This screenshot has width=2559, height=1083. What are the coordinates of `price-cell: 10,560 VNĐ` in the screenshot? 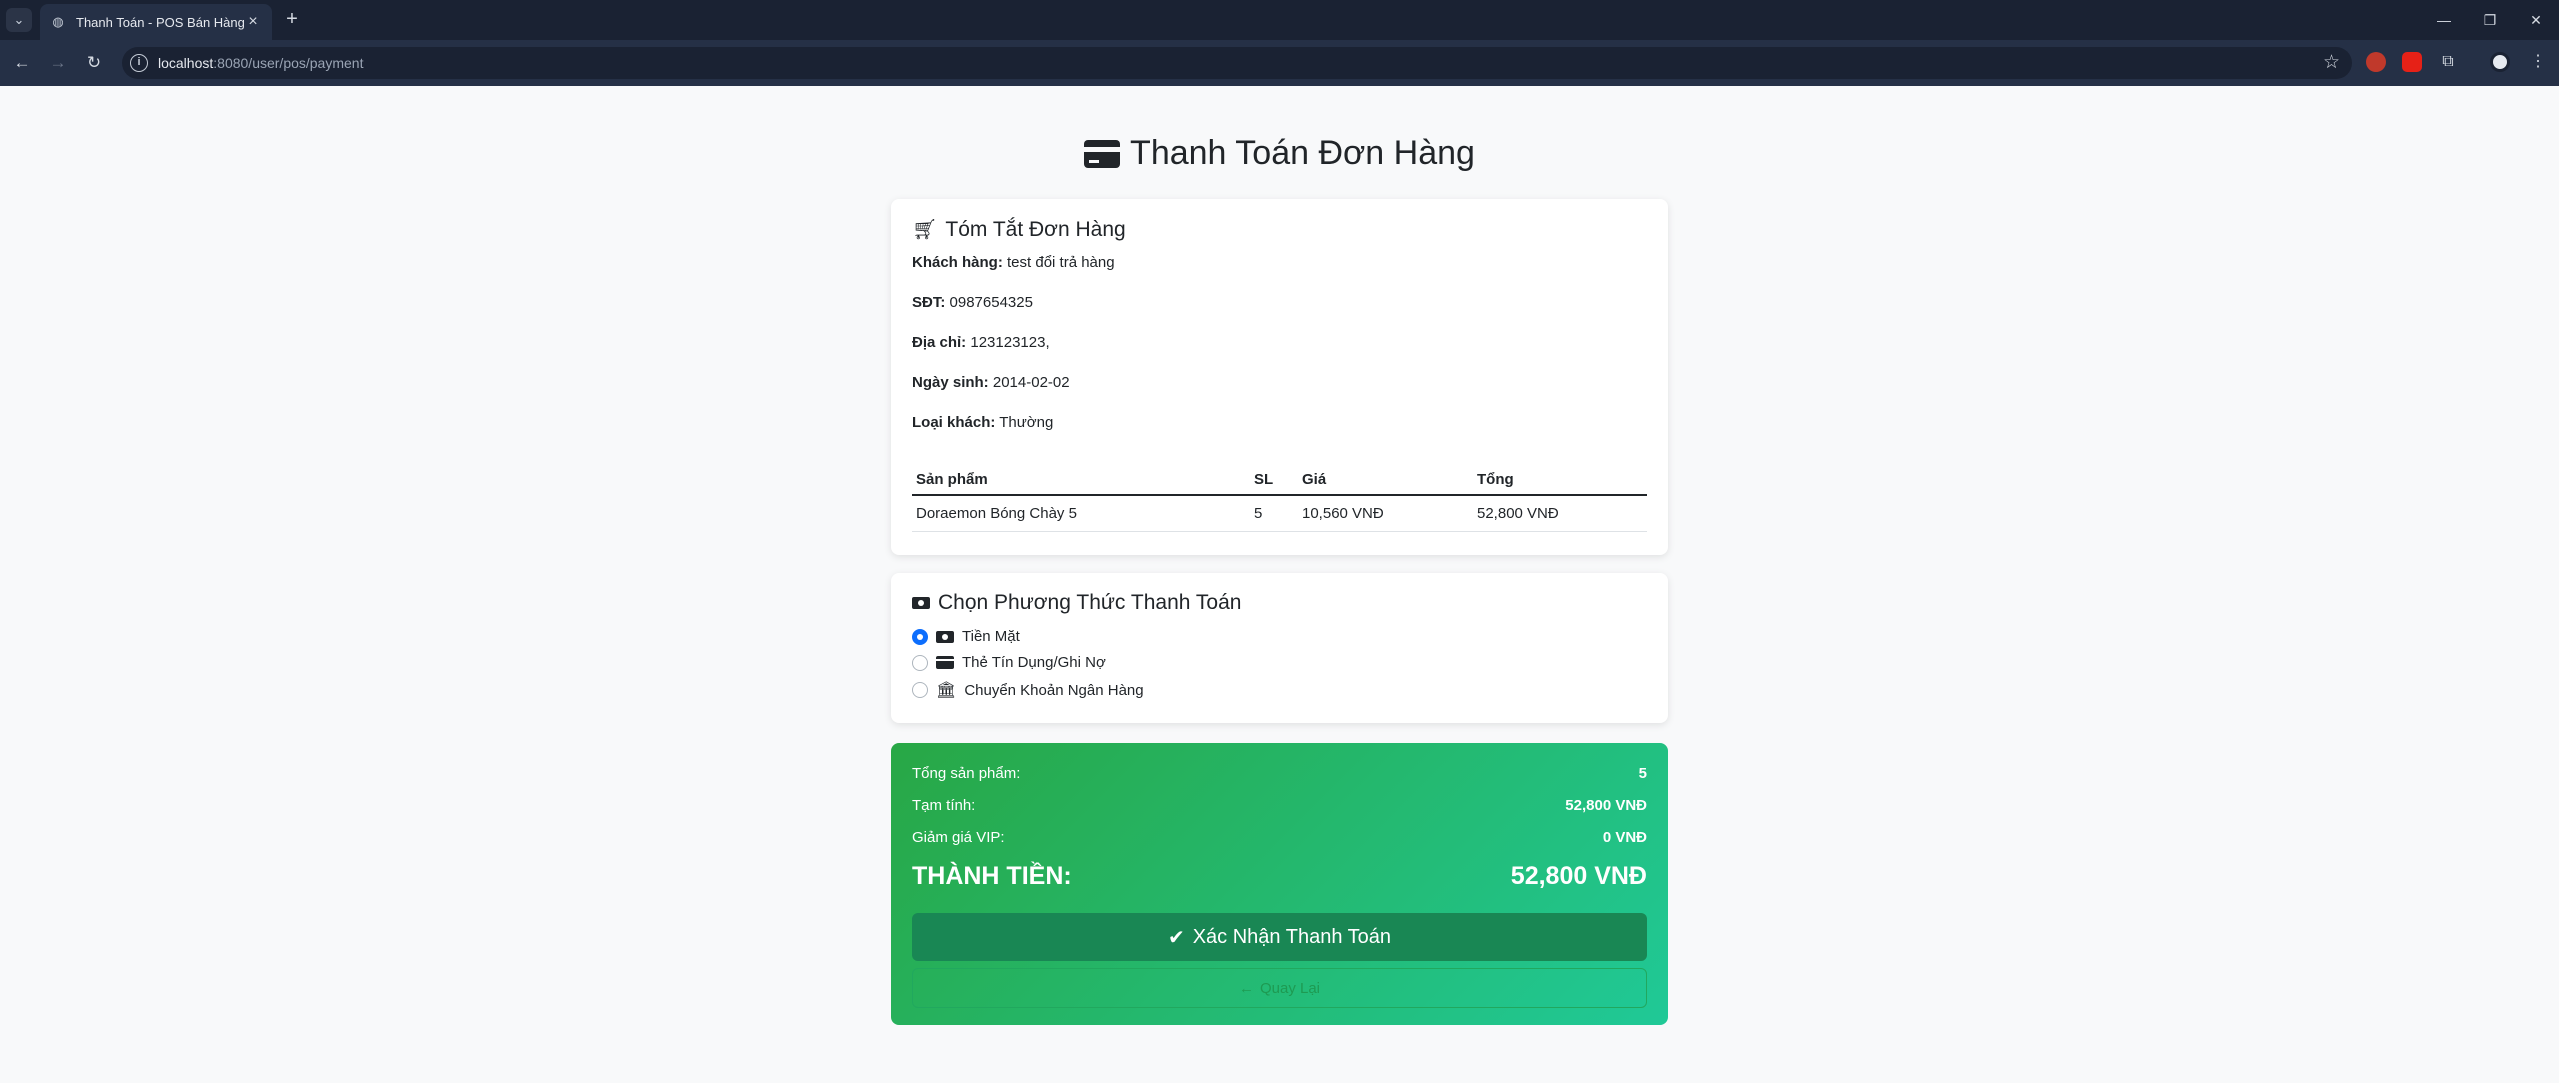 It's located at (1385, 513).